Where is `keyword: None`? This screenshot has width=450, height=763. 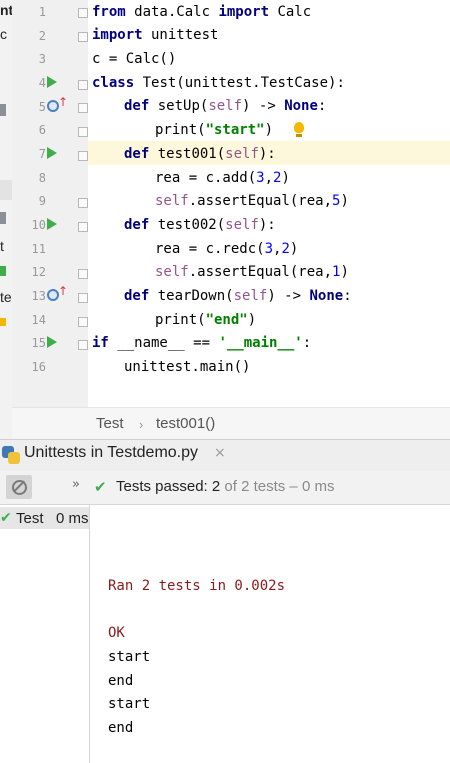
keyword: None is located at coordinates (301, 106).